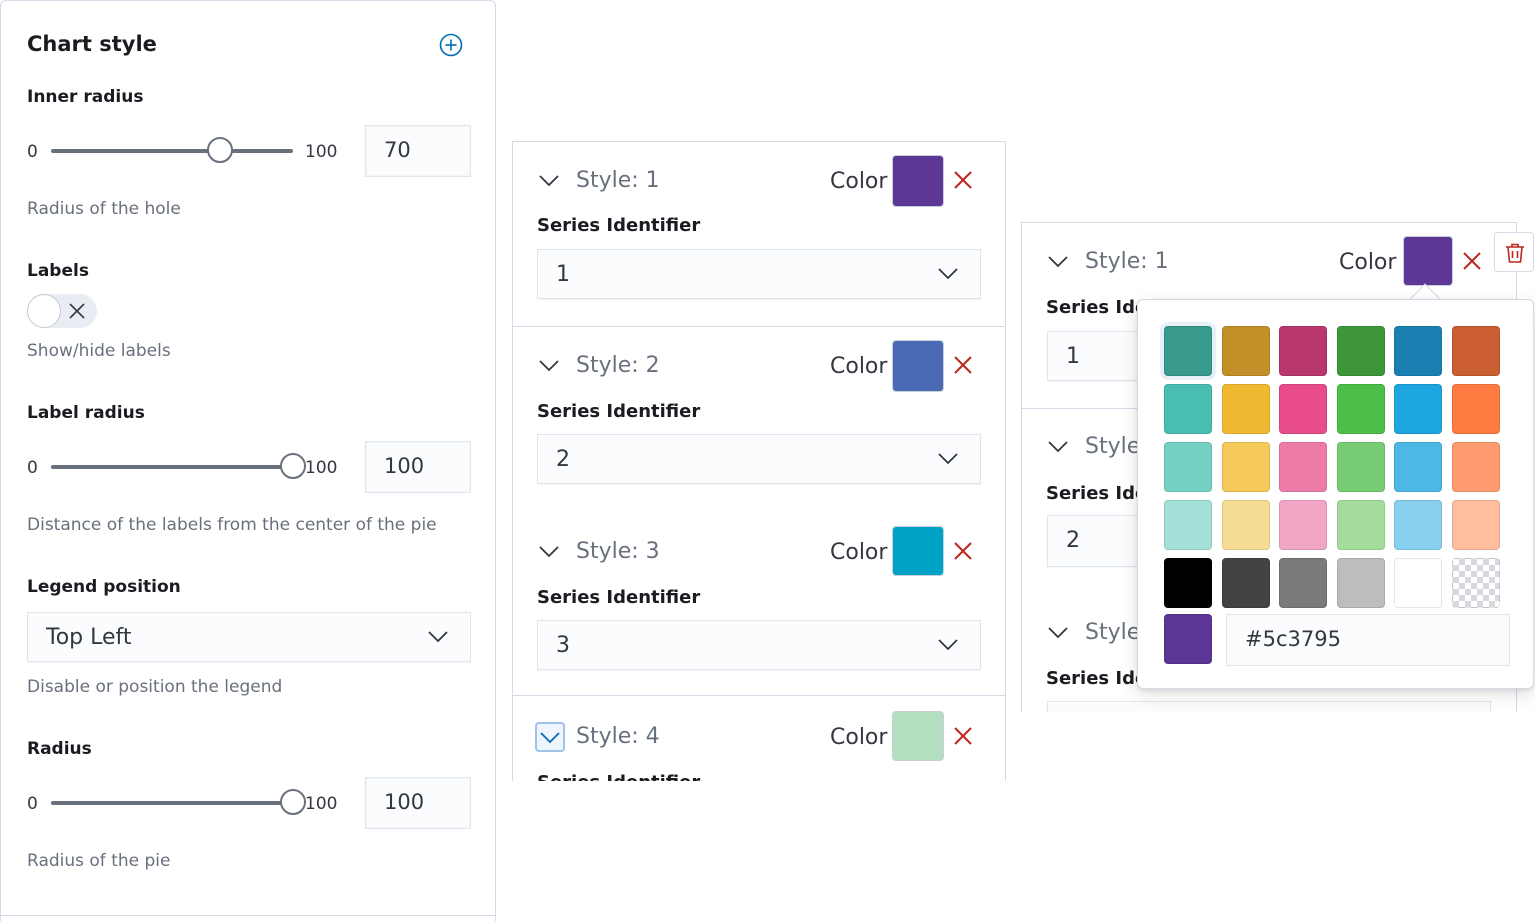 This screenshot has height=921, width=1535. Describe the element at coordinates (1073, 356) in the screenshot. I see `select-value: 1` at that location.